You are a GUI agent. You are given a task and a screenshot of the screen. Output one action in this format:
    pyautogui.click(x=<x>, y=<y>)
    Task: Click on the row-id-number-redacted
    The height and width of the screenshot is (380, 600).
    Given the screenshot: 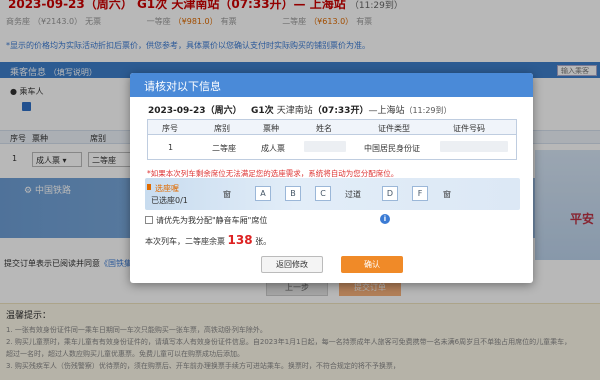 What is the action you would take?
    pyautogui.click(x=474, y=146)
    